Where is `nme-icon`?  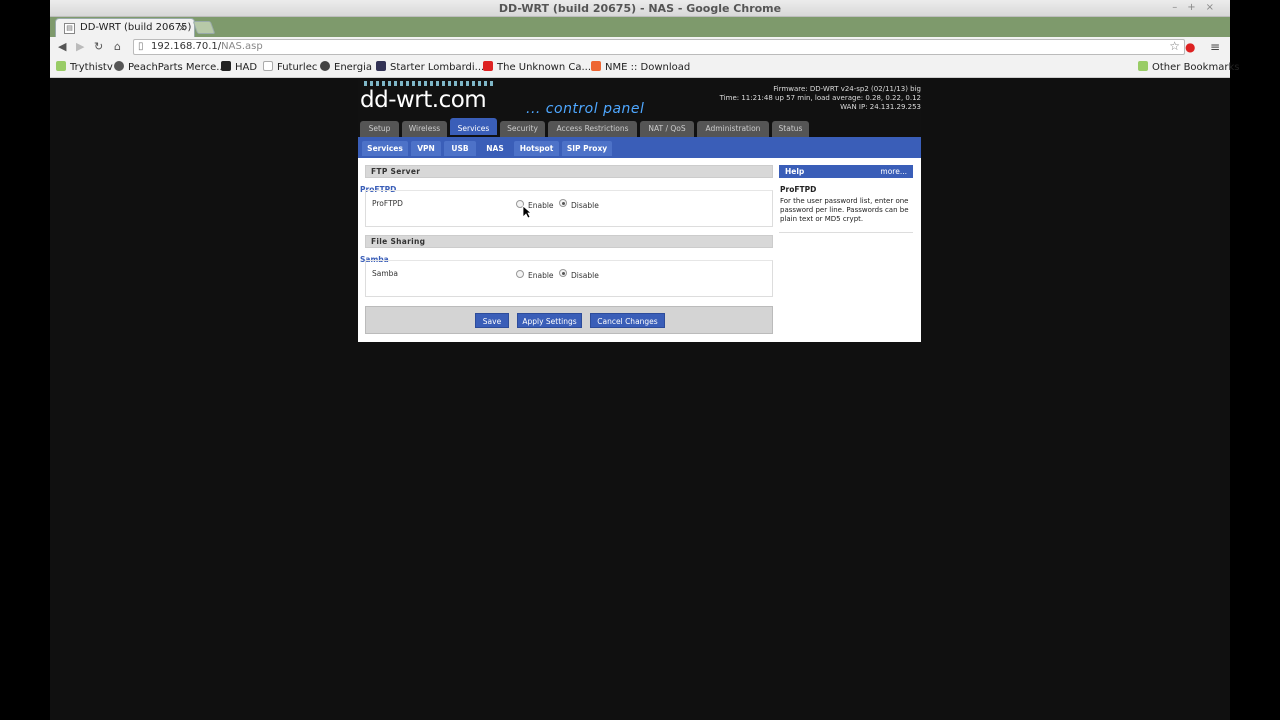
nme-icon is located at coordinates (596, 66).